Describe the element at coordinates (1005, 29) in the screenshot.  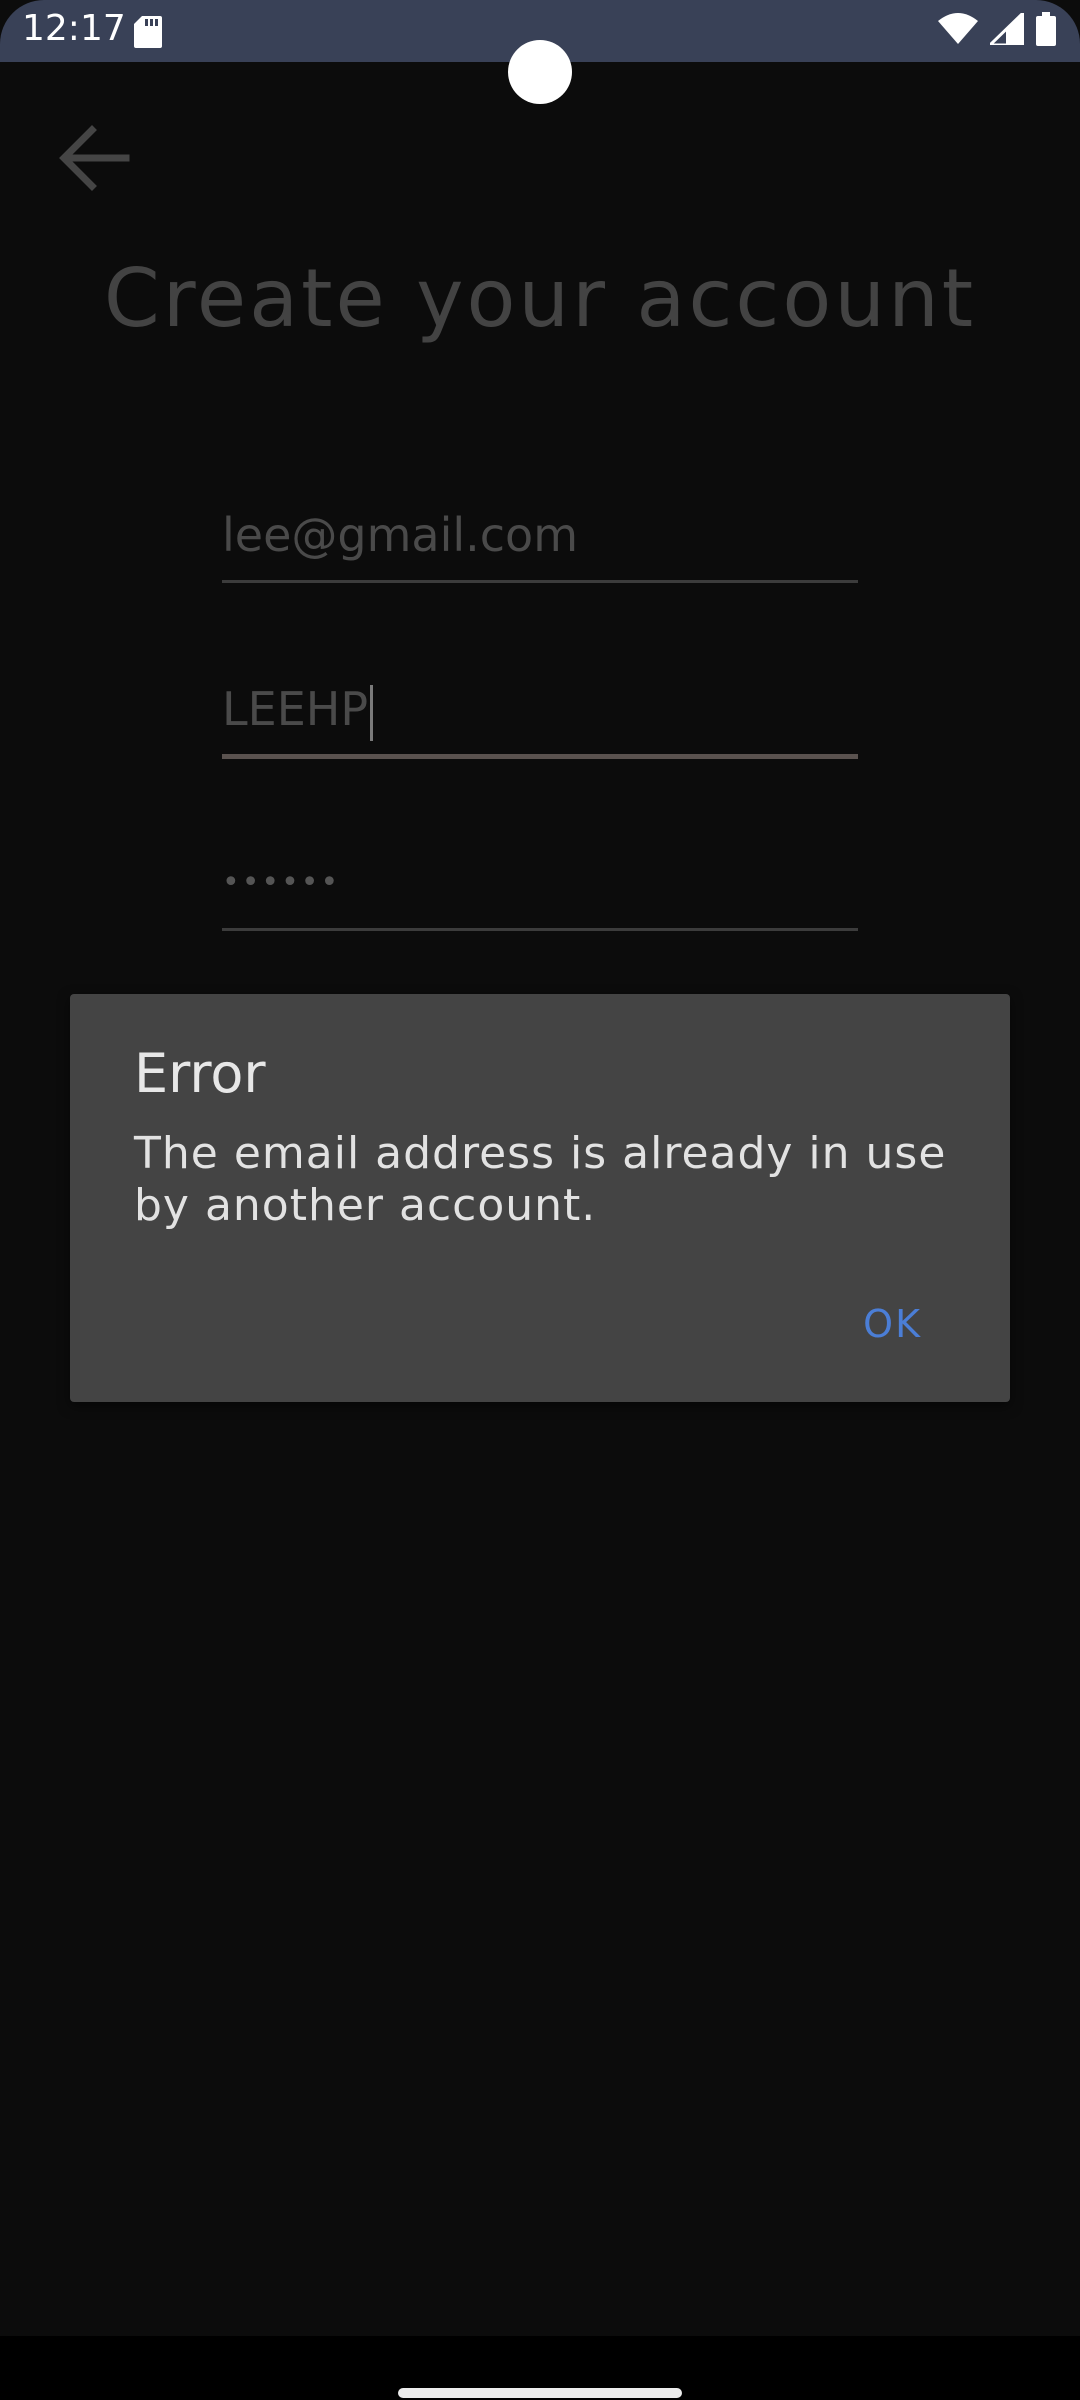
I see `signal-icon` at that location.